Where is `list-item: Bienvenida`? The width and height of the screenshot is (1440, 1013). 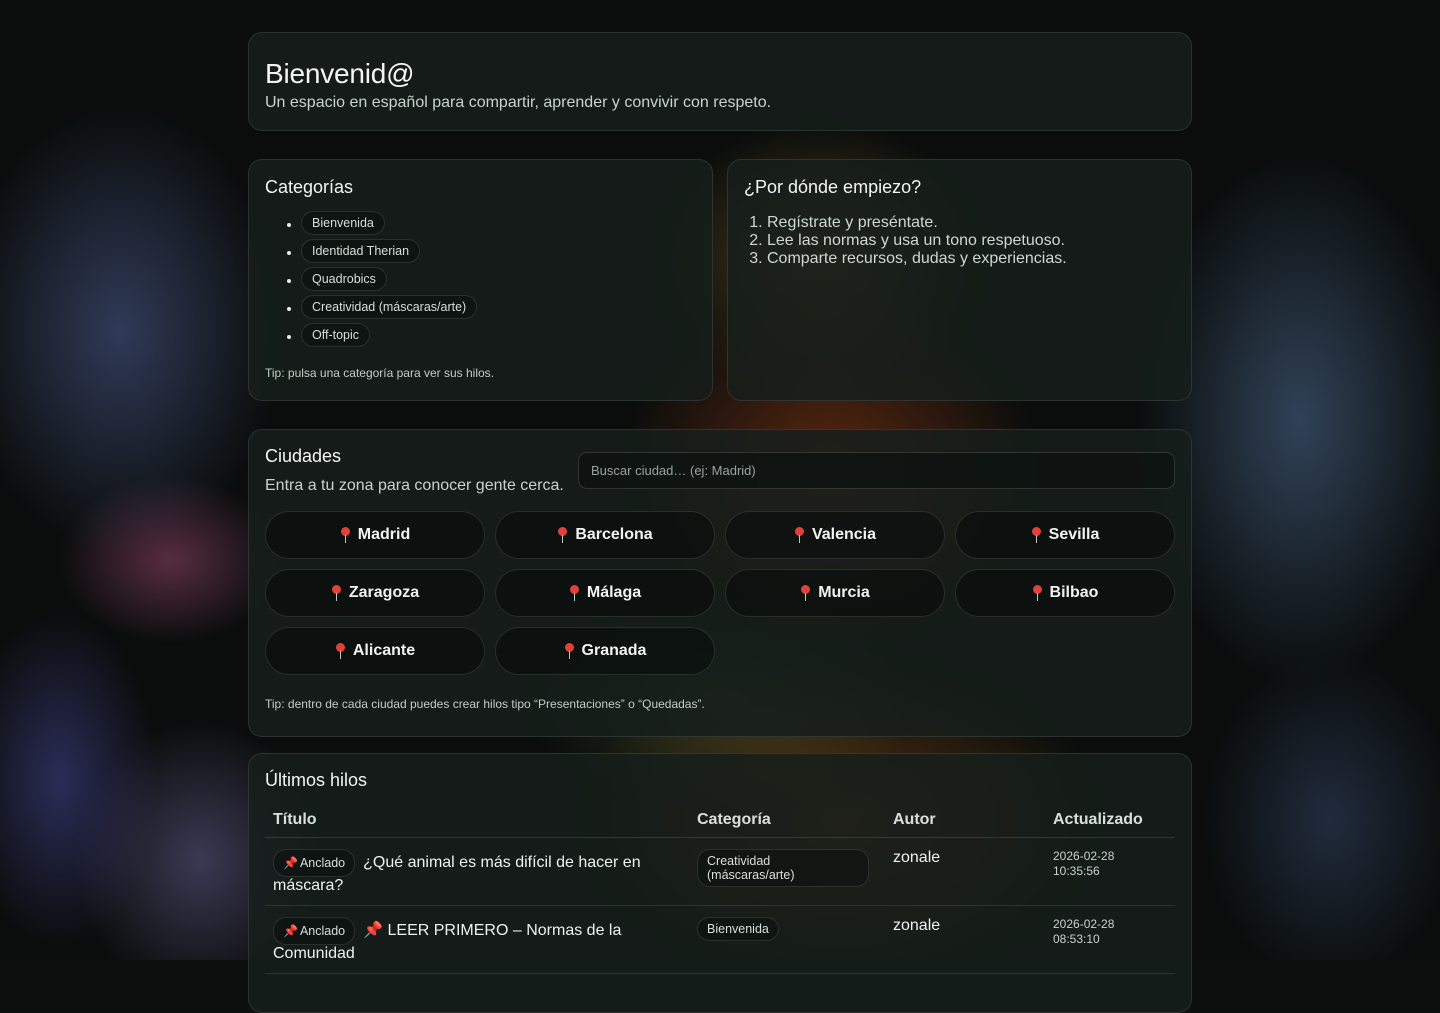
list-item: Bienvenida is located at coordinates (498, 225).